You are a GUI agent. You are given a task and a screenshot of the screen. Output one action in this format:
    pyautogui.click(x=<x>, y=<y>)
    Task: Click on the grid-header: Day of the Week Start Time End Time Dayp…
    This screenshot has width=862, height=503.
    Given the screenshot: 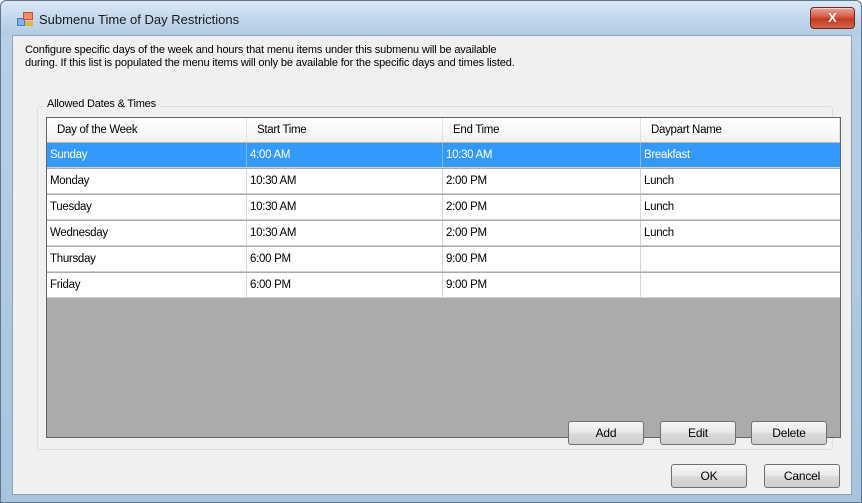 What is the action you would take?
    pyautogui.click(x=443, y=130)
    